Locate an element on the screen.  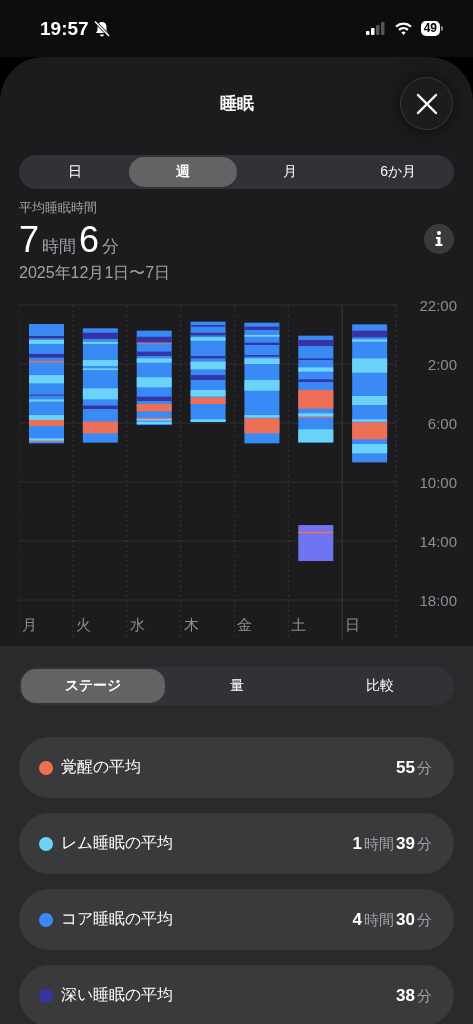
axis-label: 土 is located at coordinates (299, 624).